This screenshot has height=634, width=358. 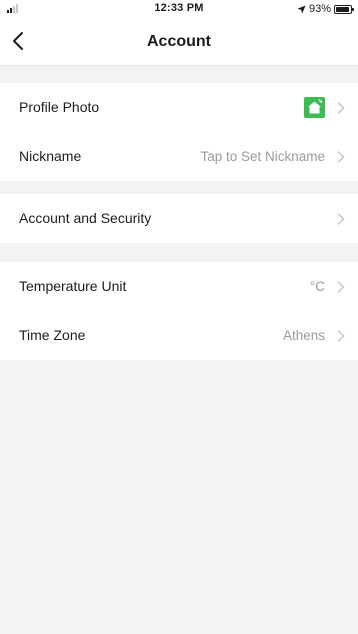 I want to click on security-group: Account and Security, so click(x=179, y=218).